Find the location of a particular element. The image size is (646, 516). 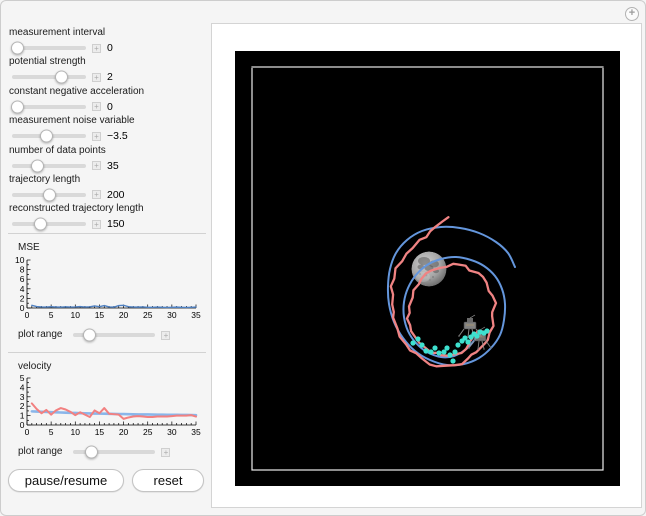

slider-value: 0 is located at coordinates (110, 106).